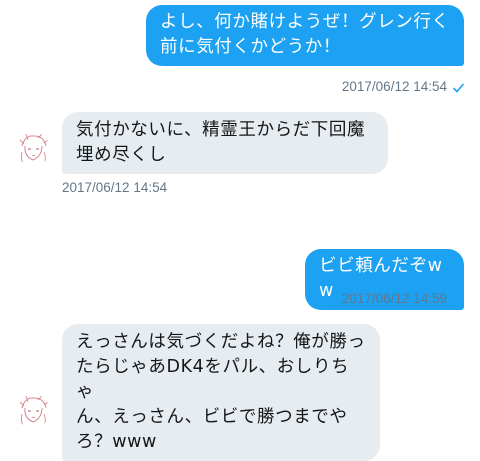  Describe the element at coordinates (305, 35) in the screenshot. I see `message-bubble-sent: よし、何か賭けようぜ！グレン行く 前に気付くかどうか！` at that location.